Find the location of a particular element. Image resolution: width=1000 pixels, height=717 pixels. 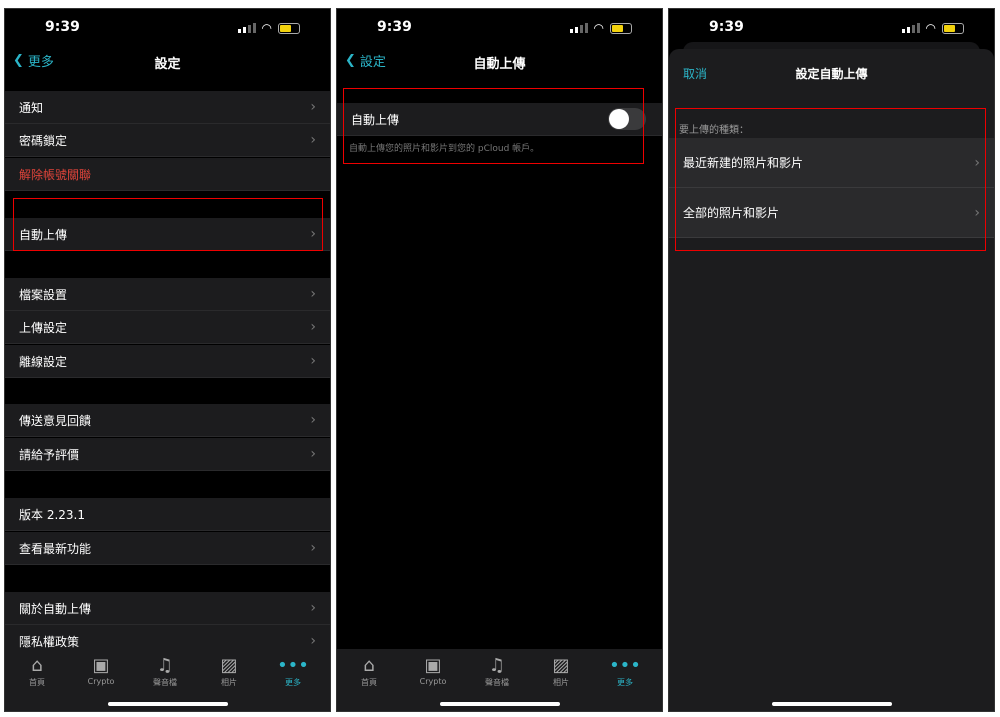

row-label: 傳送意見回饋 is located at coordinates (55, 420).